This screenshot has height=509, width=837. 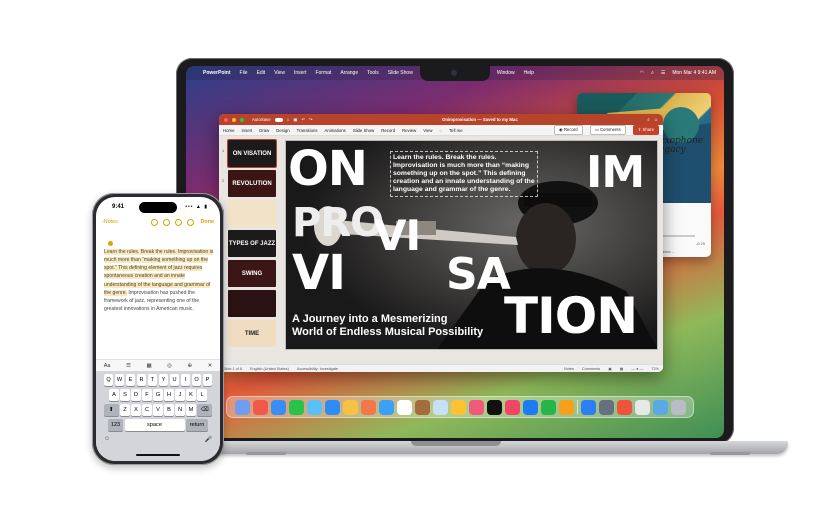 What do you see at coordinates (568, 130) in the screenshot?
I see `record-button: ◉ Record` at bounding box center [568, 130].